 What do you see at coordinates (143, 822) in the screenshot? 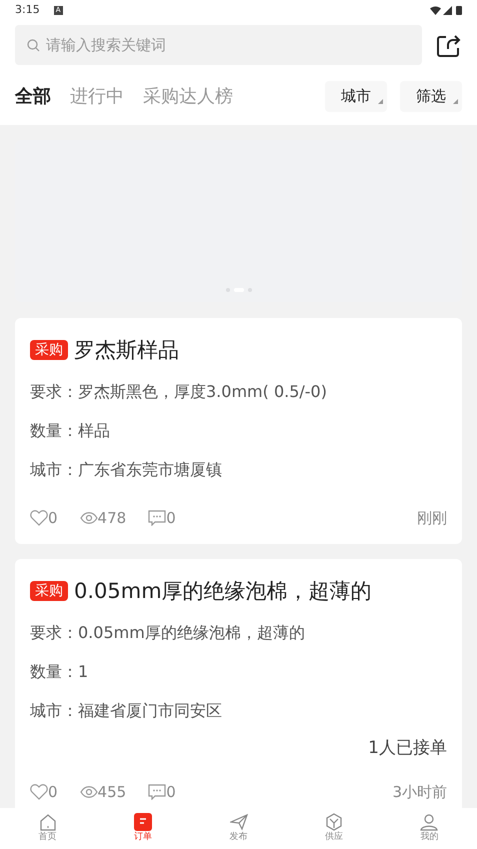
I see `document-icon` at bounding box center [143, 822].